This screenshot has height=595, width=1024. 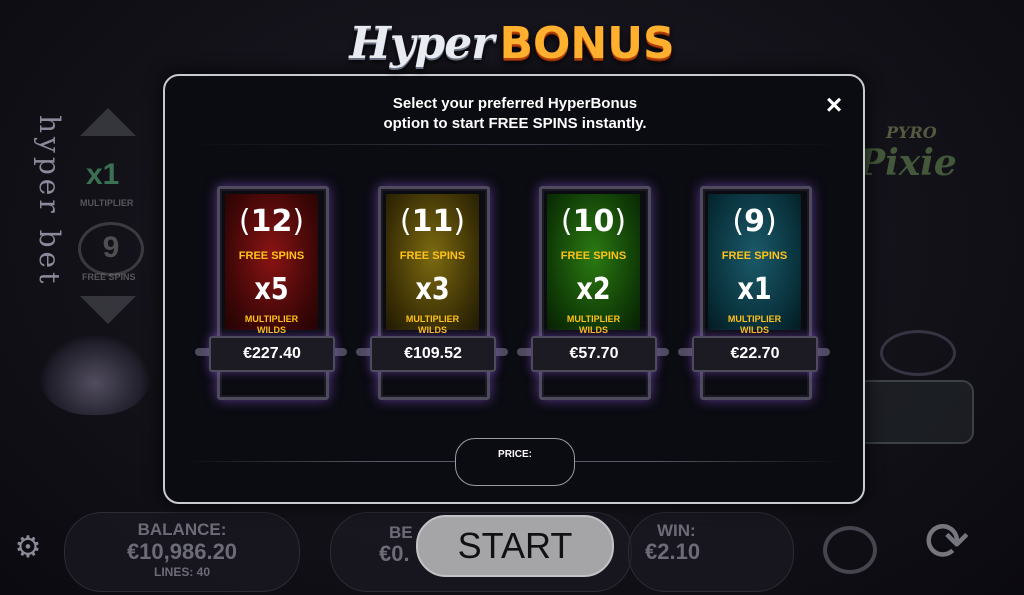 I want to click on background-multiplier-label: MULTIPLIER, so click(x=107, y=203).